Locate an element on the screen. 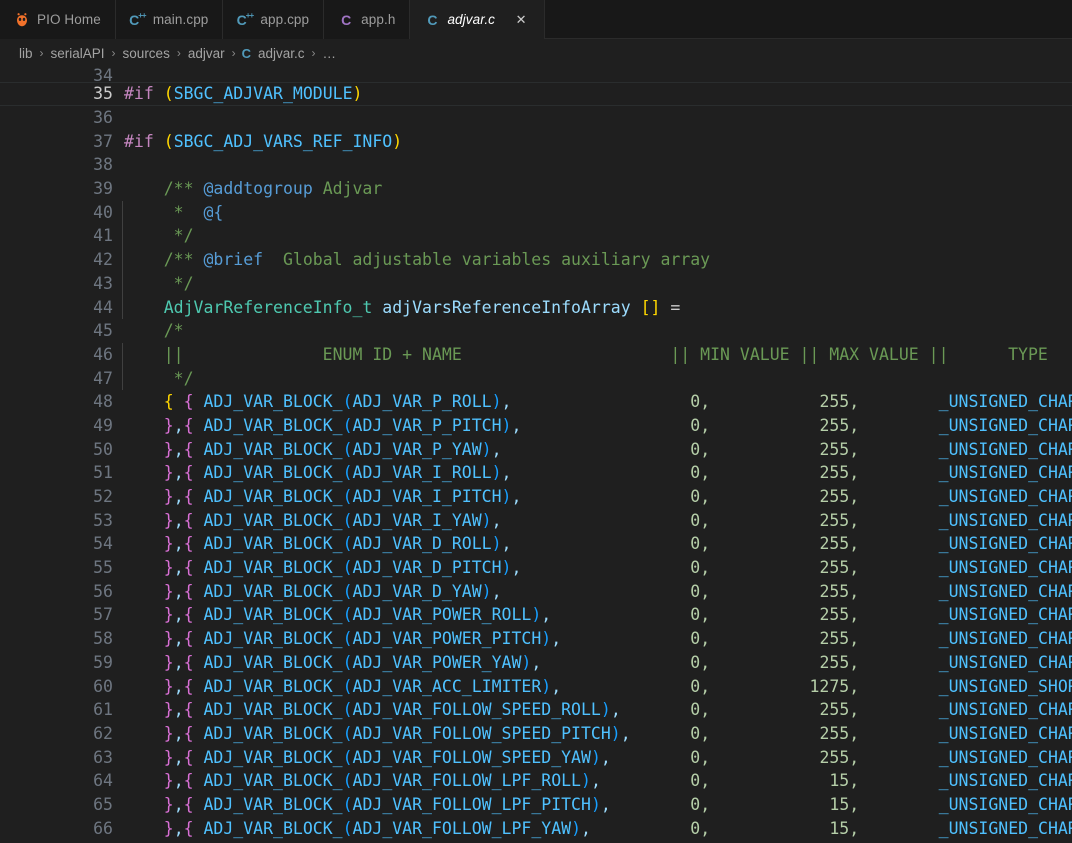  line-number: 49 is located at coordinates (103, 425).